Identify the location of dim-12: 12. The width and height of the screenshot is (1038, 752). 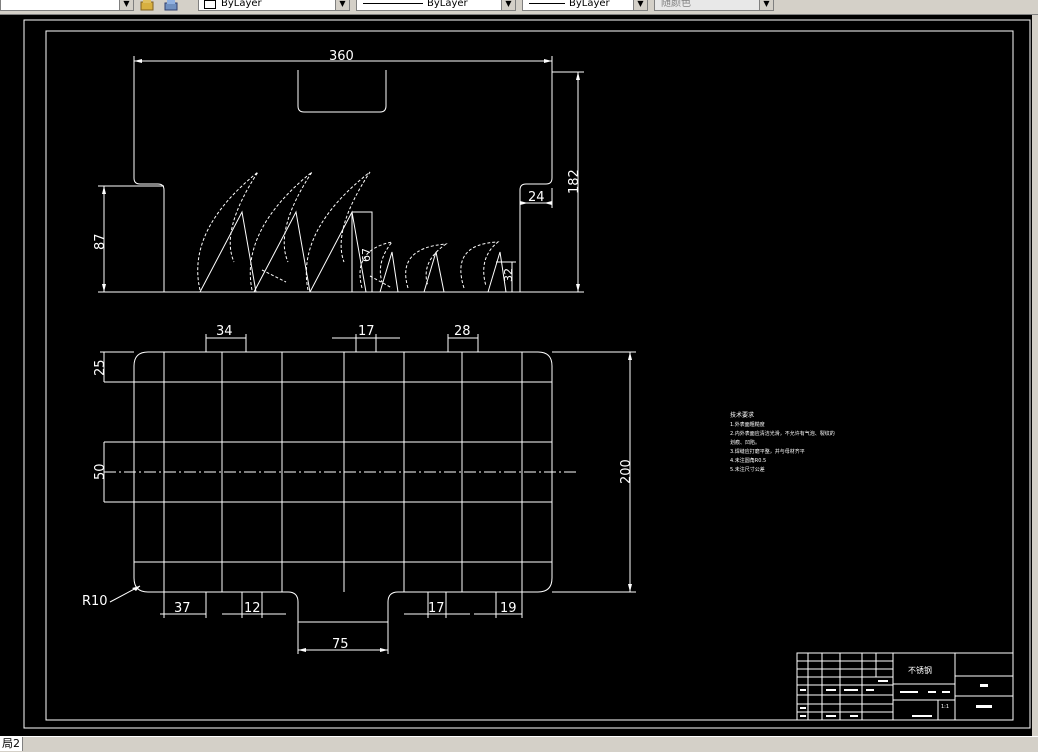
(252, 608).